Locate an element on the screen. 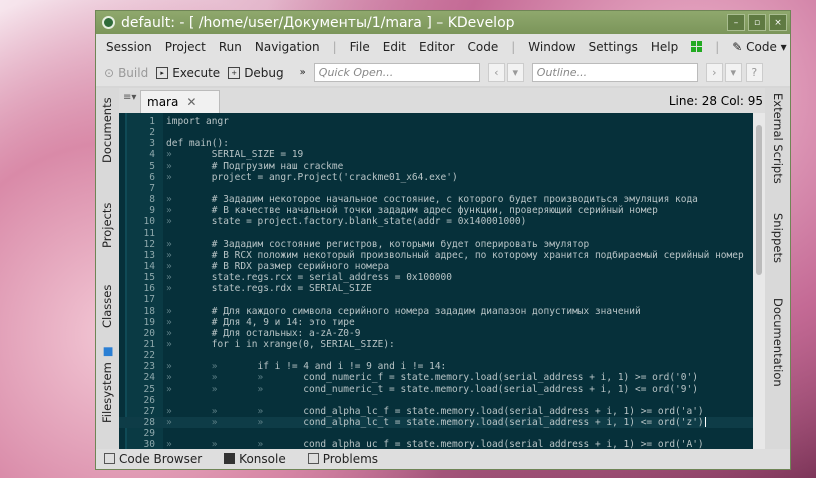  line-number: 17 is located at coordinates (149, 300).